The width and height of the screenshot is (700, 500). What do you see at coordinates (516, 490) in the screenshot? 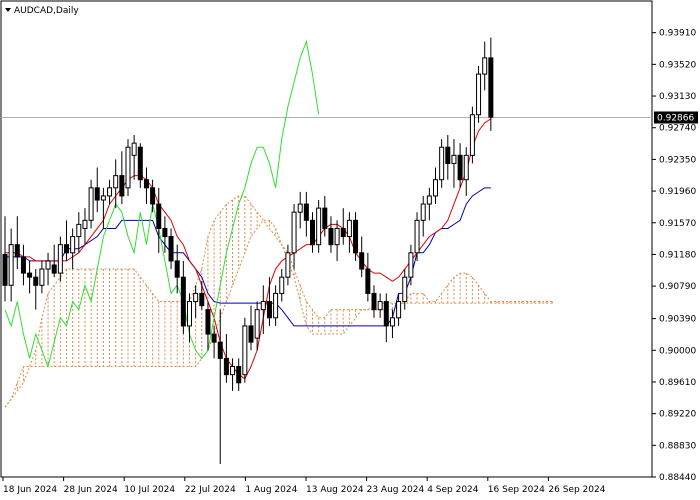
I see `x-tick-label: 16 Sep 2024` at bounding box center [516, 490].